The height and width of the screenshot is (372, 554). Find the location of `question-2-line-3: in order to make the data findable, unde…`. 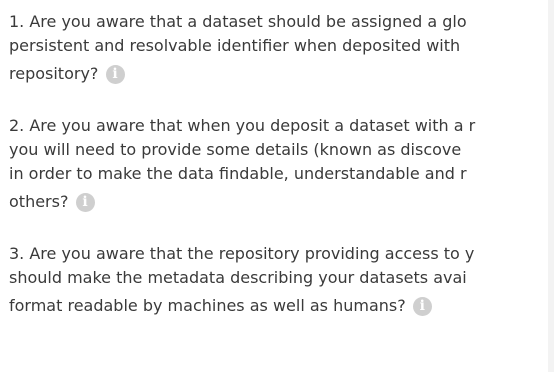

question-2-line-3: in order to make the data findable, unde… is located at coordinates (238, 173).